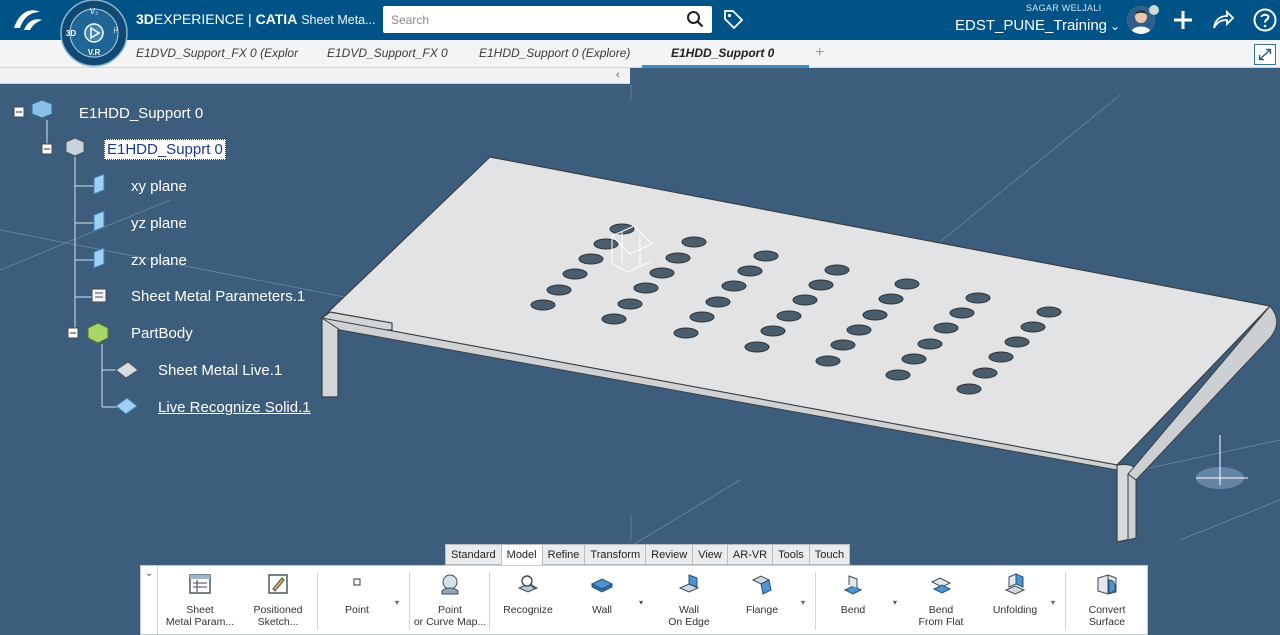  Describe the element at coordinates (159, 260) in the screenshot. I see `tree-zx-plane: zx plane` at that location.